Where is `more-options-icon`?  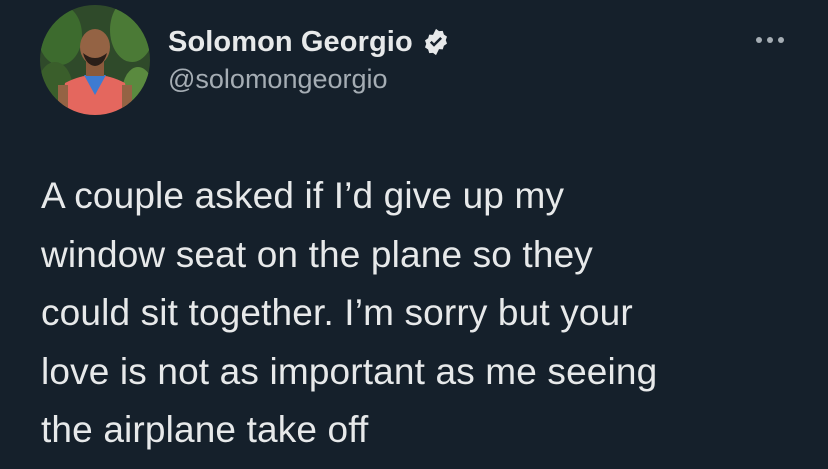 more-options-icon is located at coordinates (770, 40).